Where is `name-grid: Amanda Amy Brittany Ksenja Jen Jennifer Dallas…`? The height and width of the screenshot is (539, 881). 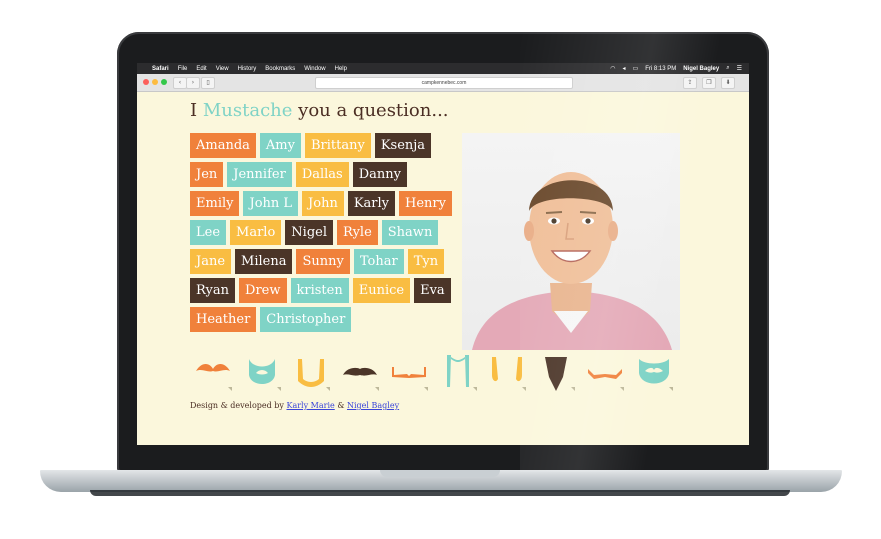 name-grid: Amanda Amy Brittany Ksenja Jen Jennifer Dallas… is located at coordinates (325, 232).